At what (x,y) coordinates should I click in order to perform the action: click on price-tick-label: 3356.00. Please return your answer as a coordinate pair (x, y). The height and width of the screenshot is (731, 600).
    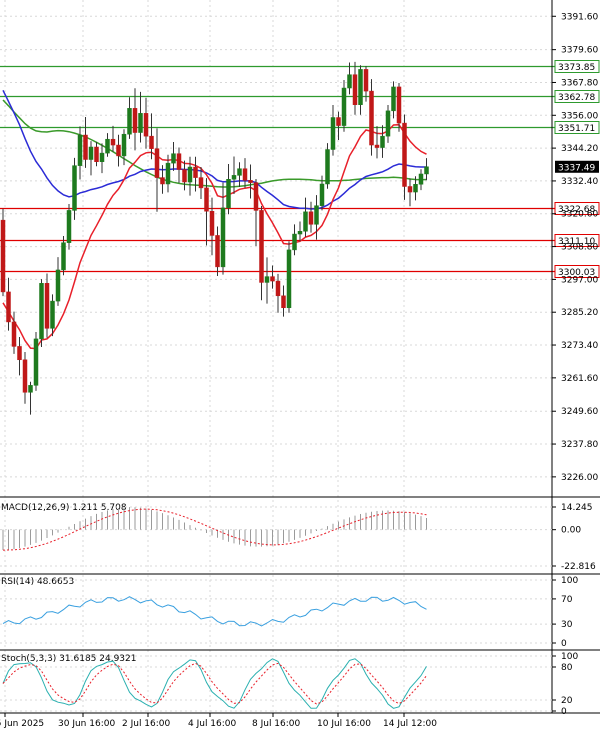
    Looking at the image, I should click on (579, 116).